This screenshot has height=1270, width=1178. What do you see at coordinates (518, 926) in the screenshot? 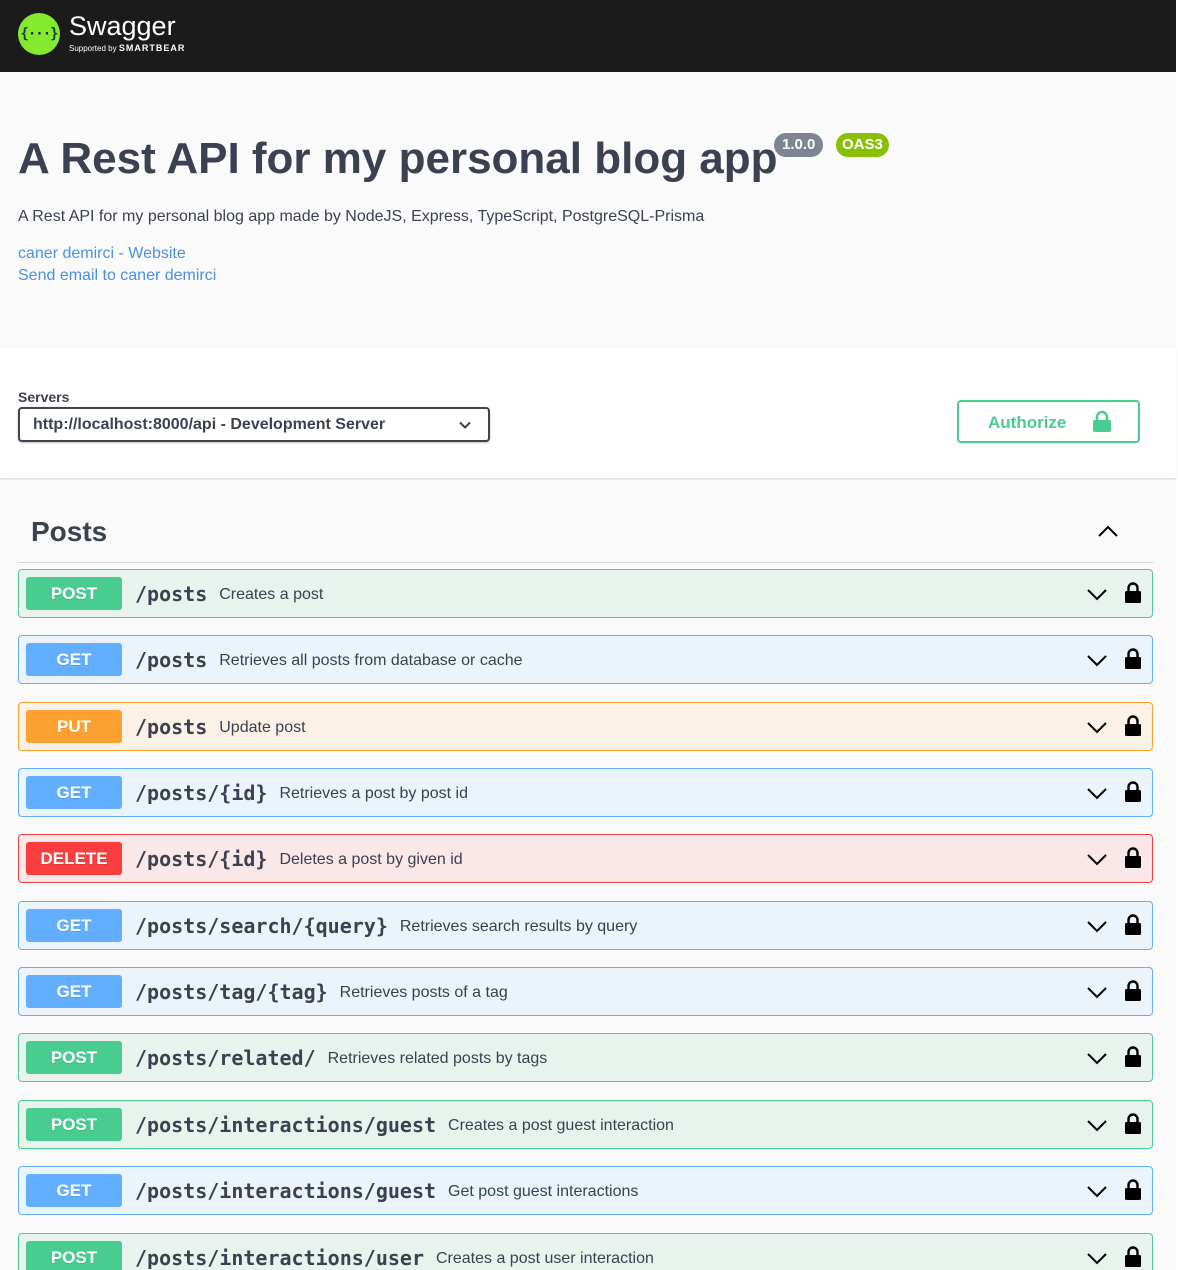
I see `operation-summary: Retrieves search results by query` at bounding box center [518, 926].